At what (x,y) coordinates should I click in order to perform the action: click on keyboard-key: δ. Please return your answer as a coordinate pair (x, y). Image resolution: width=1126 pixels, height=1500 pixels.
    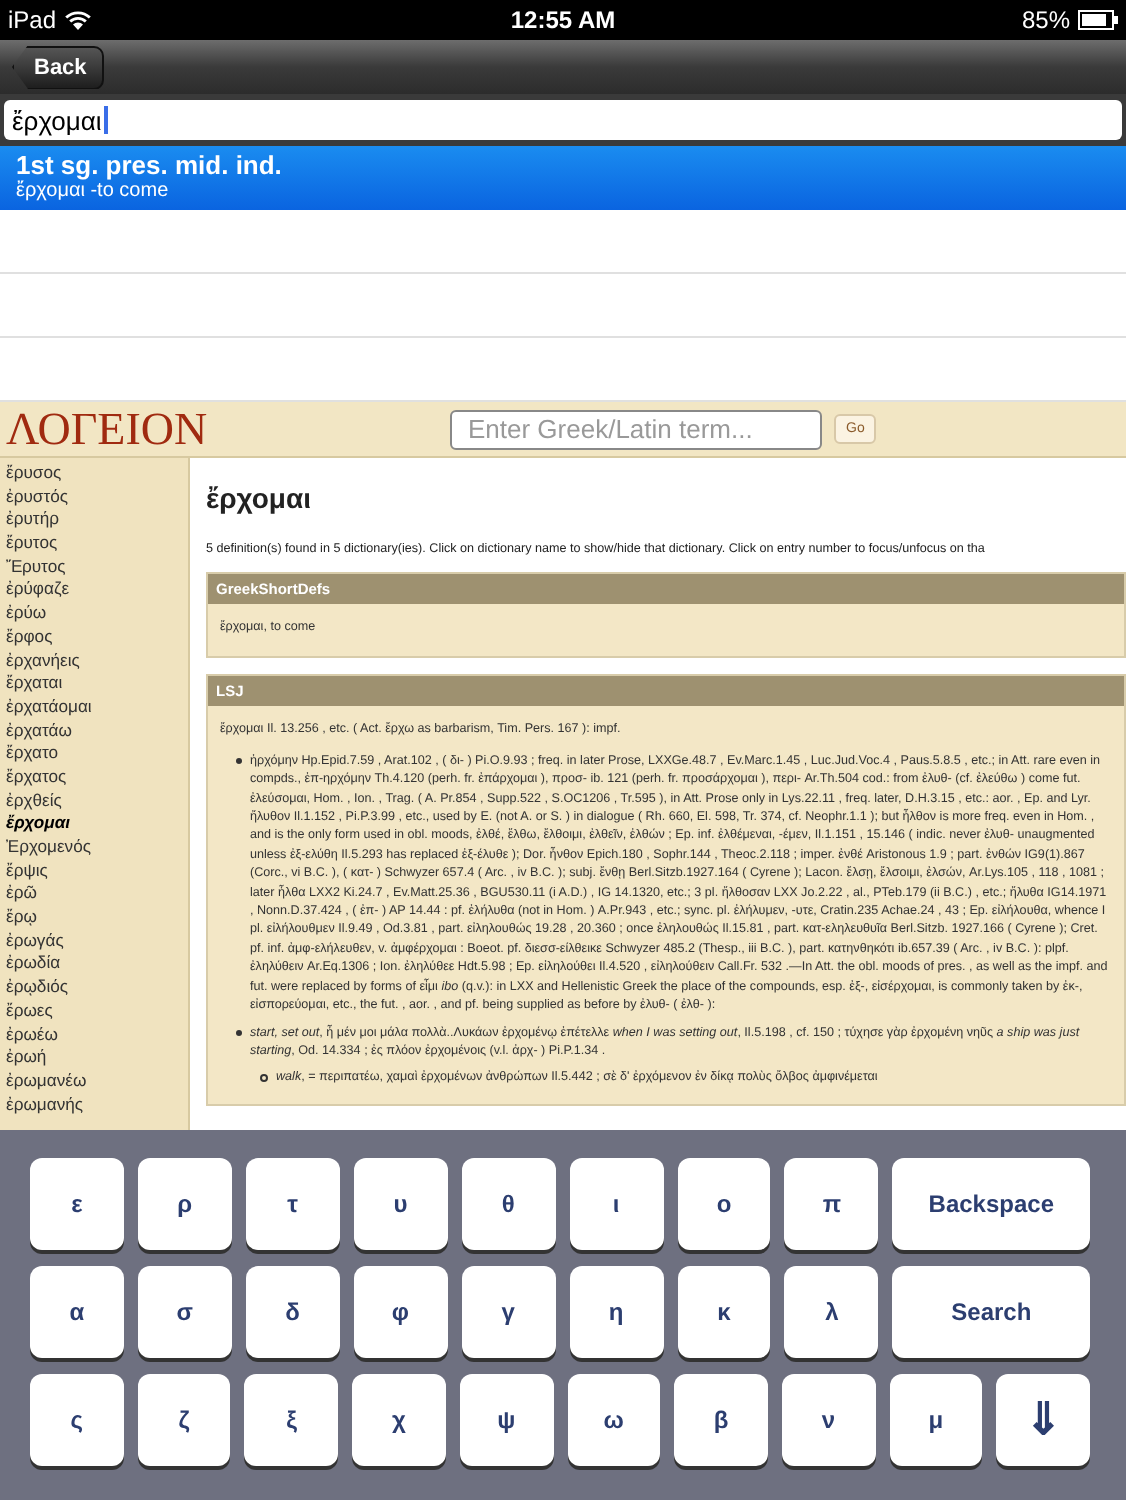
    Looking at the image, I should click on (292, 1312).